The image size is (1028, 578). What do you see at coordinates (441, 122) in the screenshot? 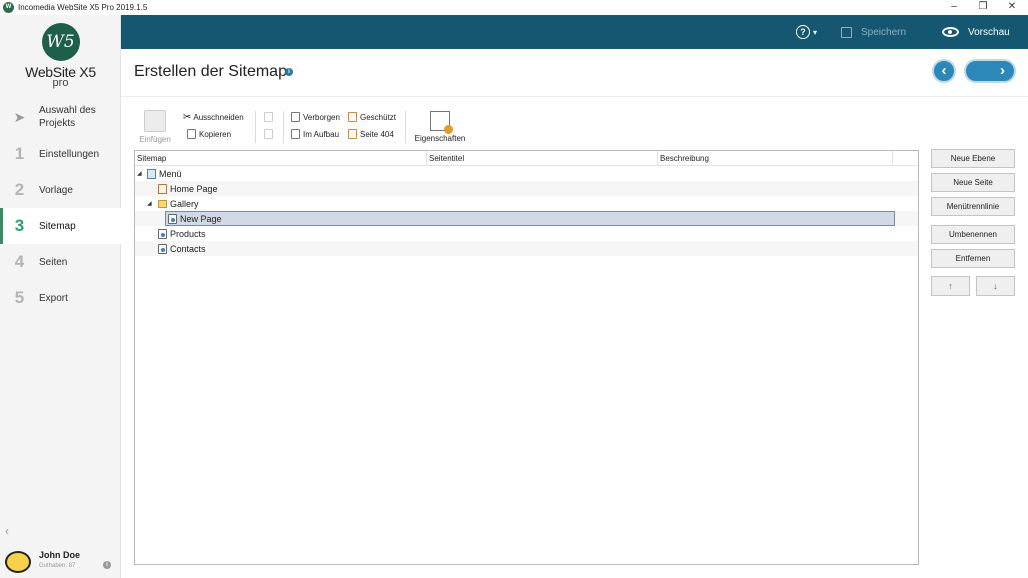
I see `properties-icon` at bounding box center [441, 122].